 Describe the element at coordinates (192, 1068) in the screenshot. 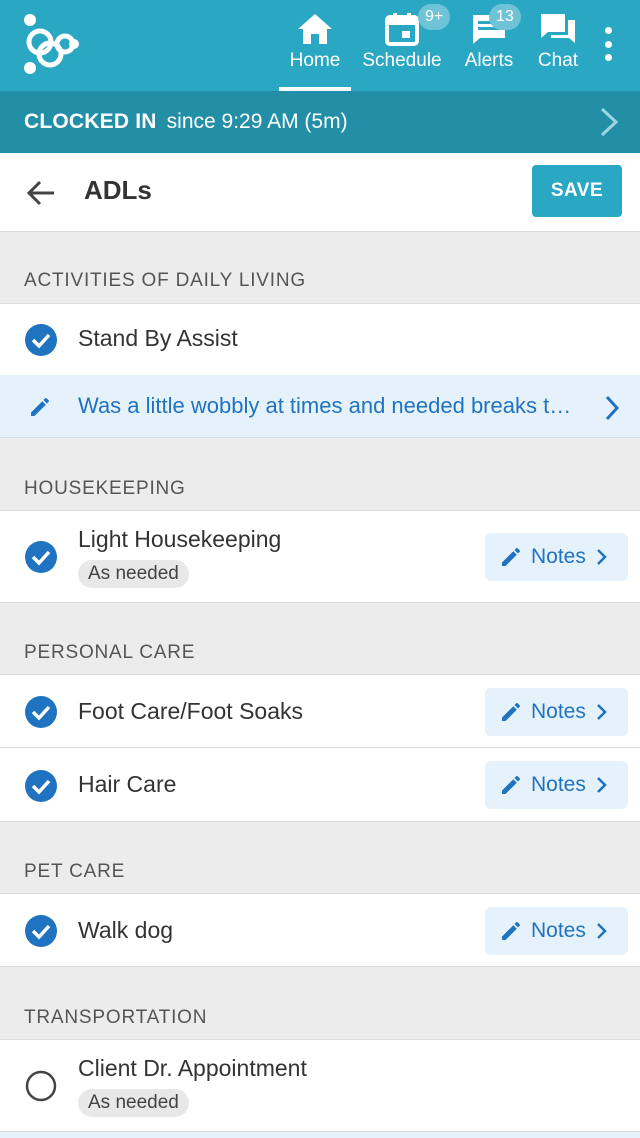

I see `item-label: Client Dr. Appointment` at that location.